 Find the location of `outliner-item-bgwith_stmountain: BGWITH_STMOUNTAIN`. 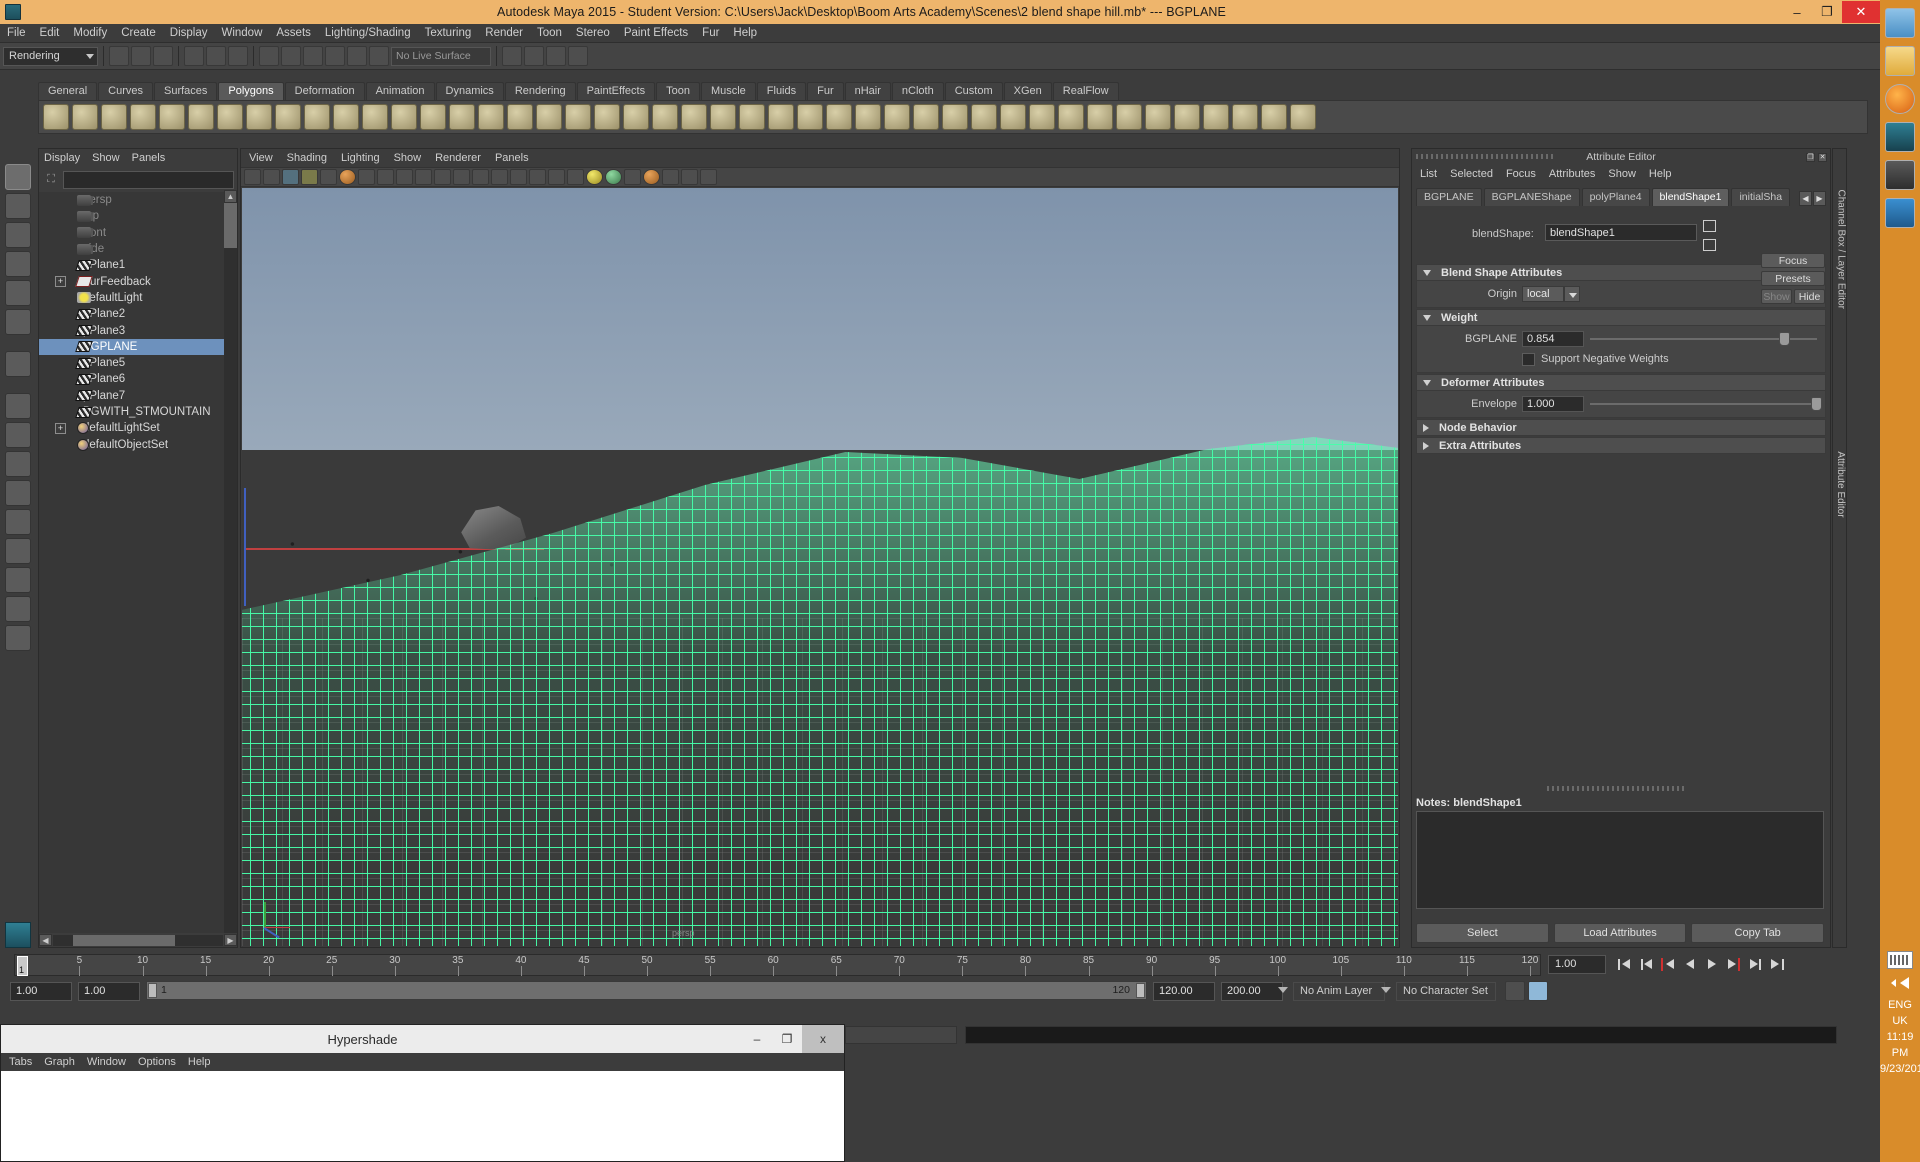

outliner-item-bgwith_stmountain: BGWITH_STMOUNTAIN is located at coordinates (138, 412).